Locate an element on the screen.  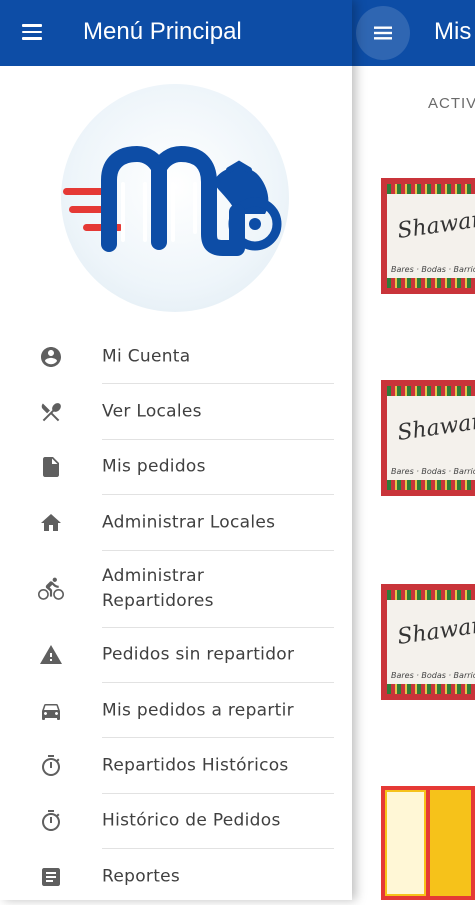
car-icon is located at coordinates (51, 711).